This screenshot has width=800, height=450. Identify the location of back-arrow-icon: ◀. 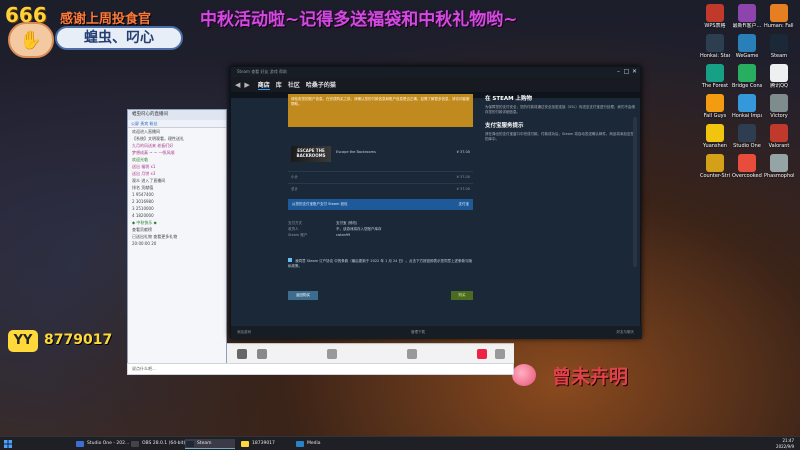
(237, 85).